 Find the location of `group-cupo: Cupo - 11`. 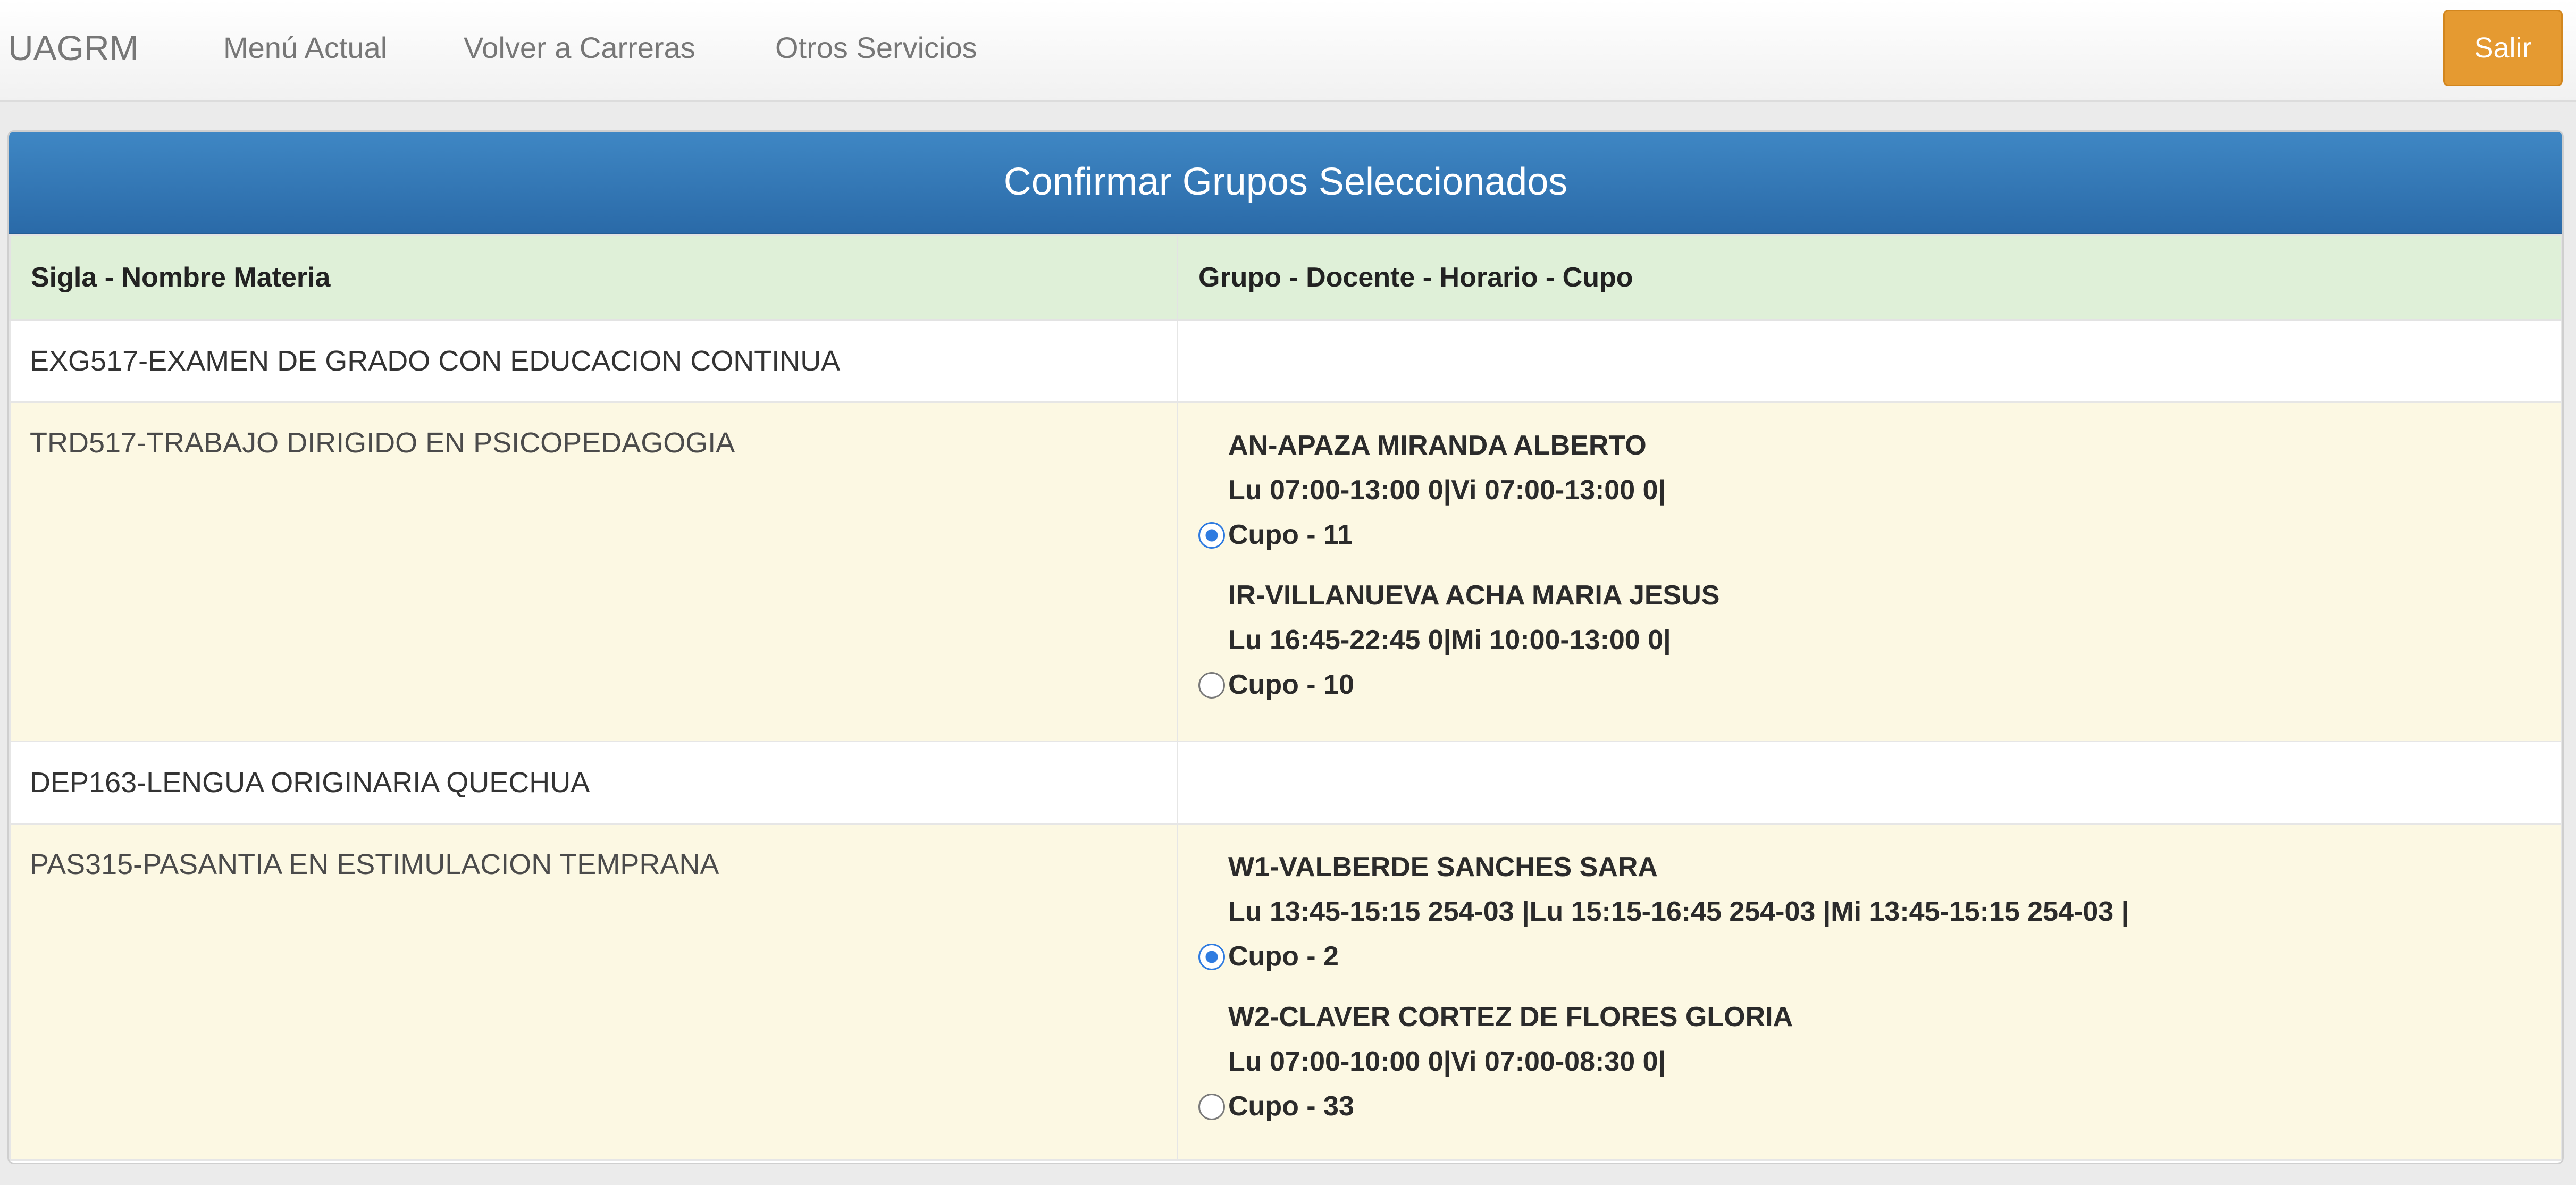

group-cupo: Cupo - 11 is located at coordinates (1290, 534).